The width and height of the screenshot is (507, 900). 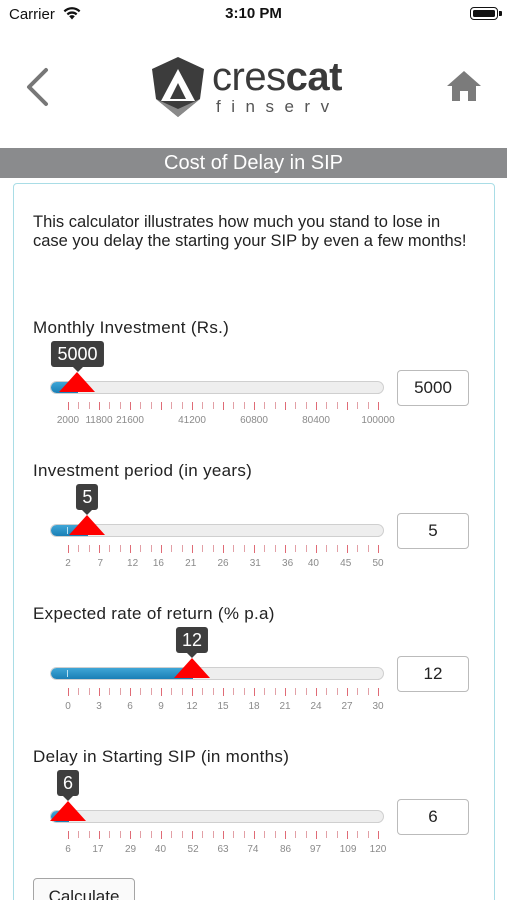 What do you see at coordinates (192, 420) in the screenshot?
I see `tick-label: 41200` at bounding box center [192, 420].